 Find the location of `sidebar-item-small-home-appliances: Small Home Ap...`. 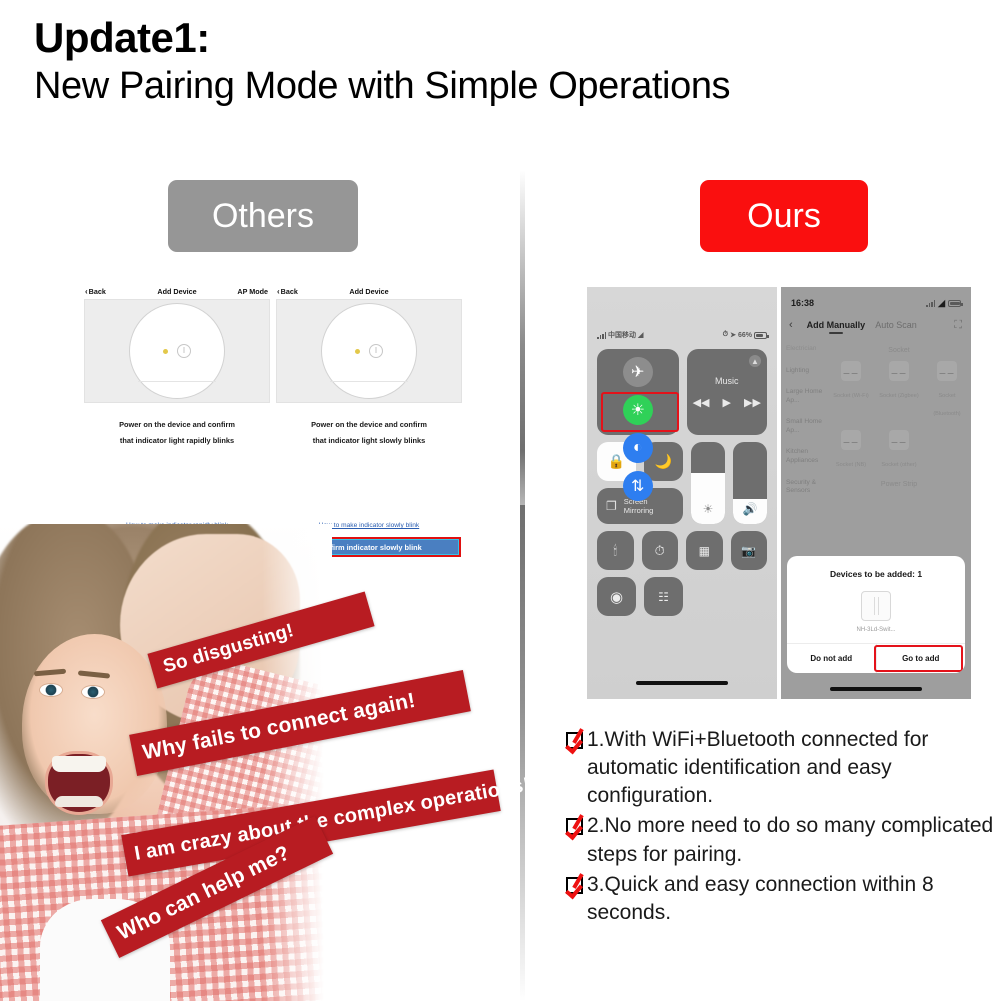

sidebar-item-small-home-appliances: Small Home Ap... is located at coordinates (804, 426).